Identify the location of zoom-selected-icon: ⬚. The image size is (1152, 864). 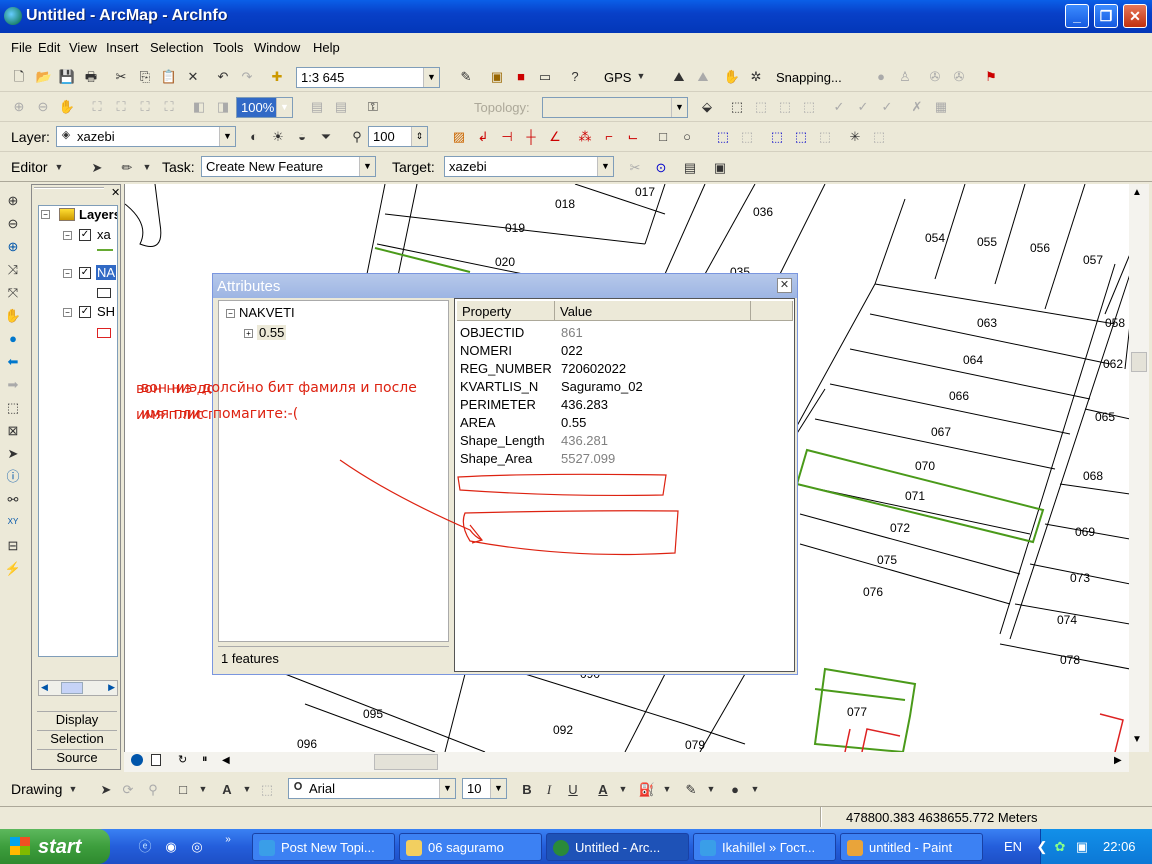
(879, 136).